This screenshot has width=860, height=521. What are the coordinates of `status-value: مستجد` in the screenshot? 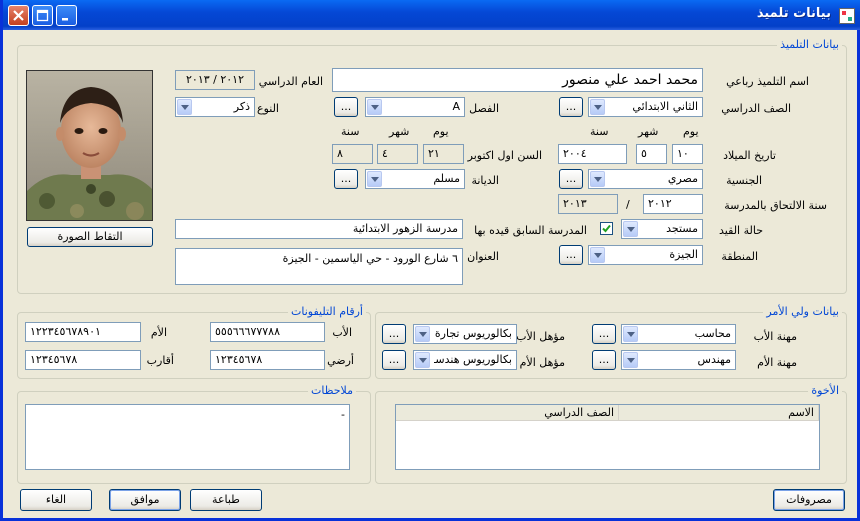 It's located at (682, 228).